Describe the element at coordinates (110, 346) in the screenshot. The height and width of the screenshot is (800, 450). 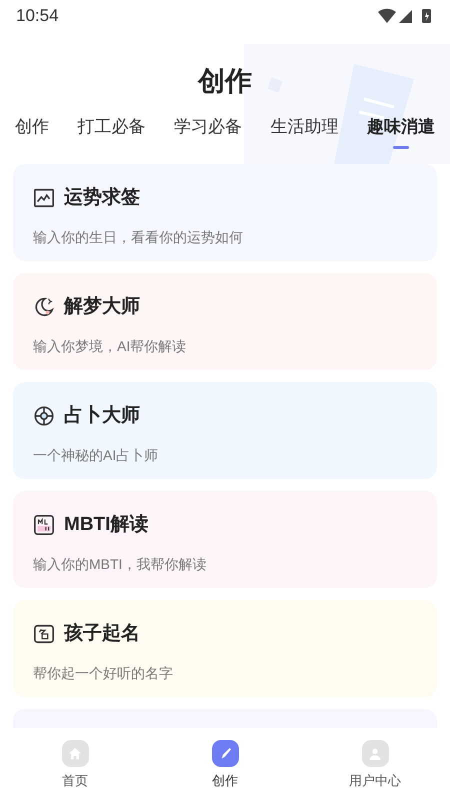
I see `card-description: 输入你梦境，AI帮你解读` at that location.